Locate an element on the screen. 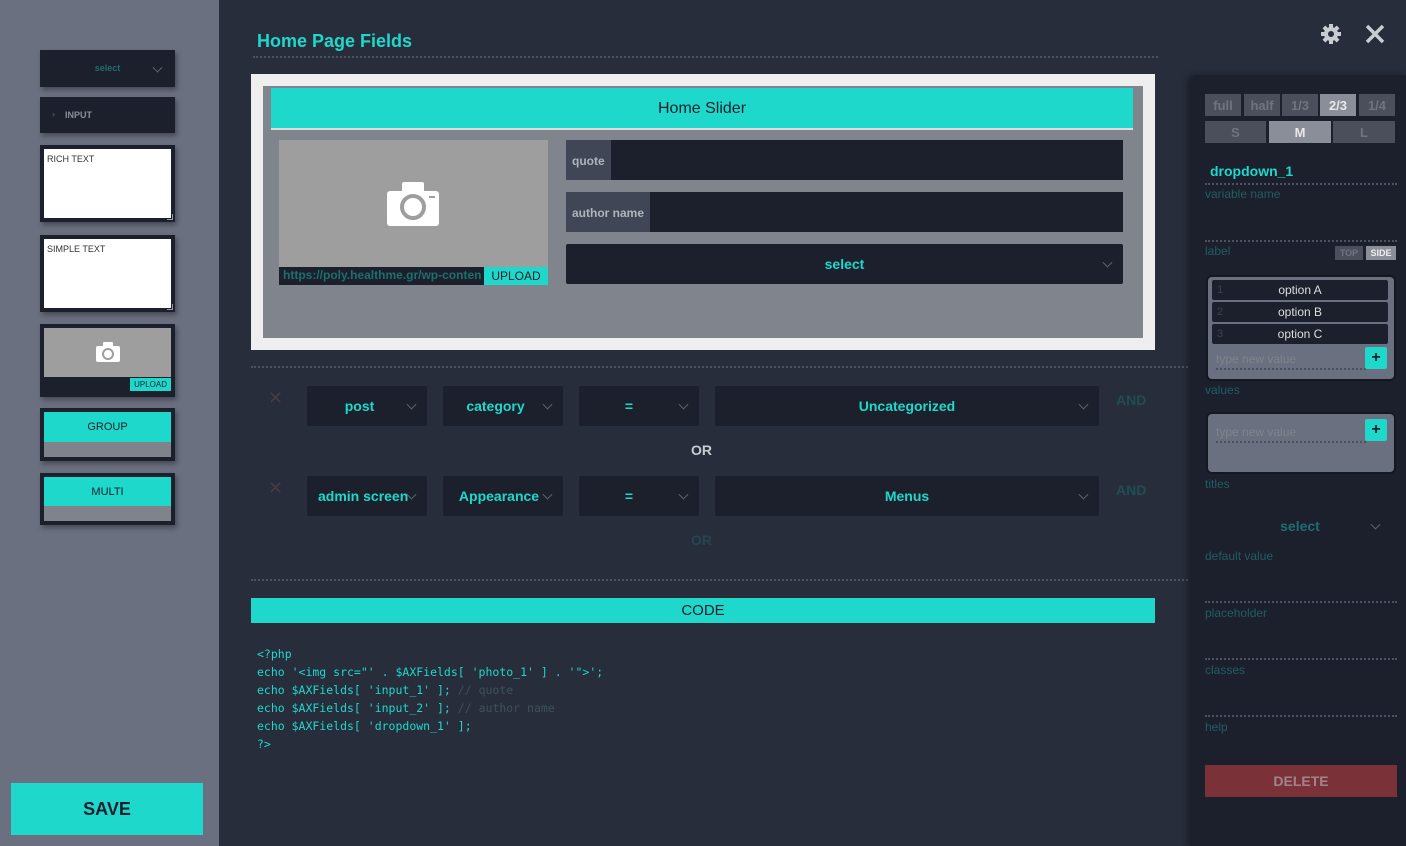 The height and width of the screenshot is (846, 1406). image-url-input: https://poly.healthme.gr/wp-conten is located at coordinates (381, 276).